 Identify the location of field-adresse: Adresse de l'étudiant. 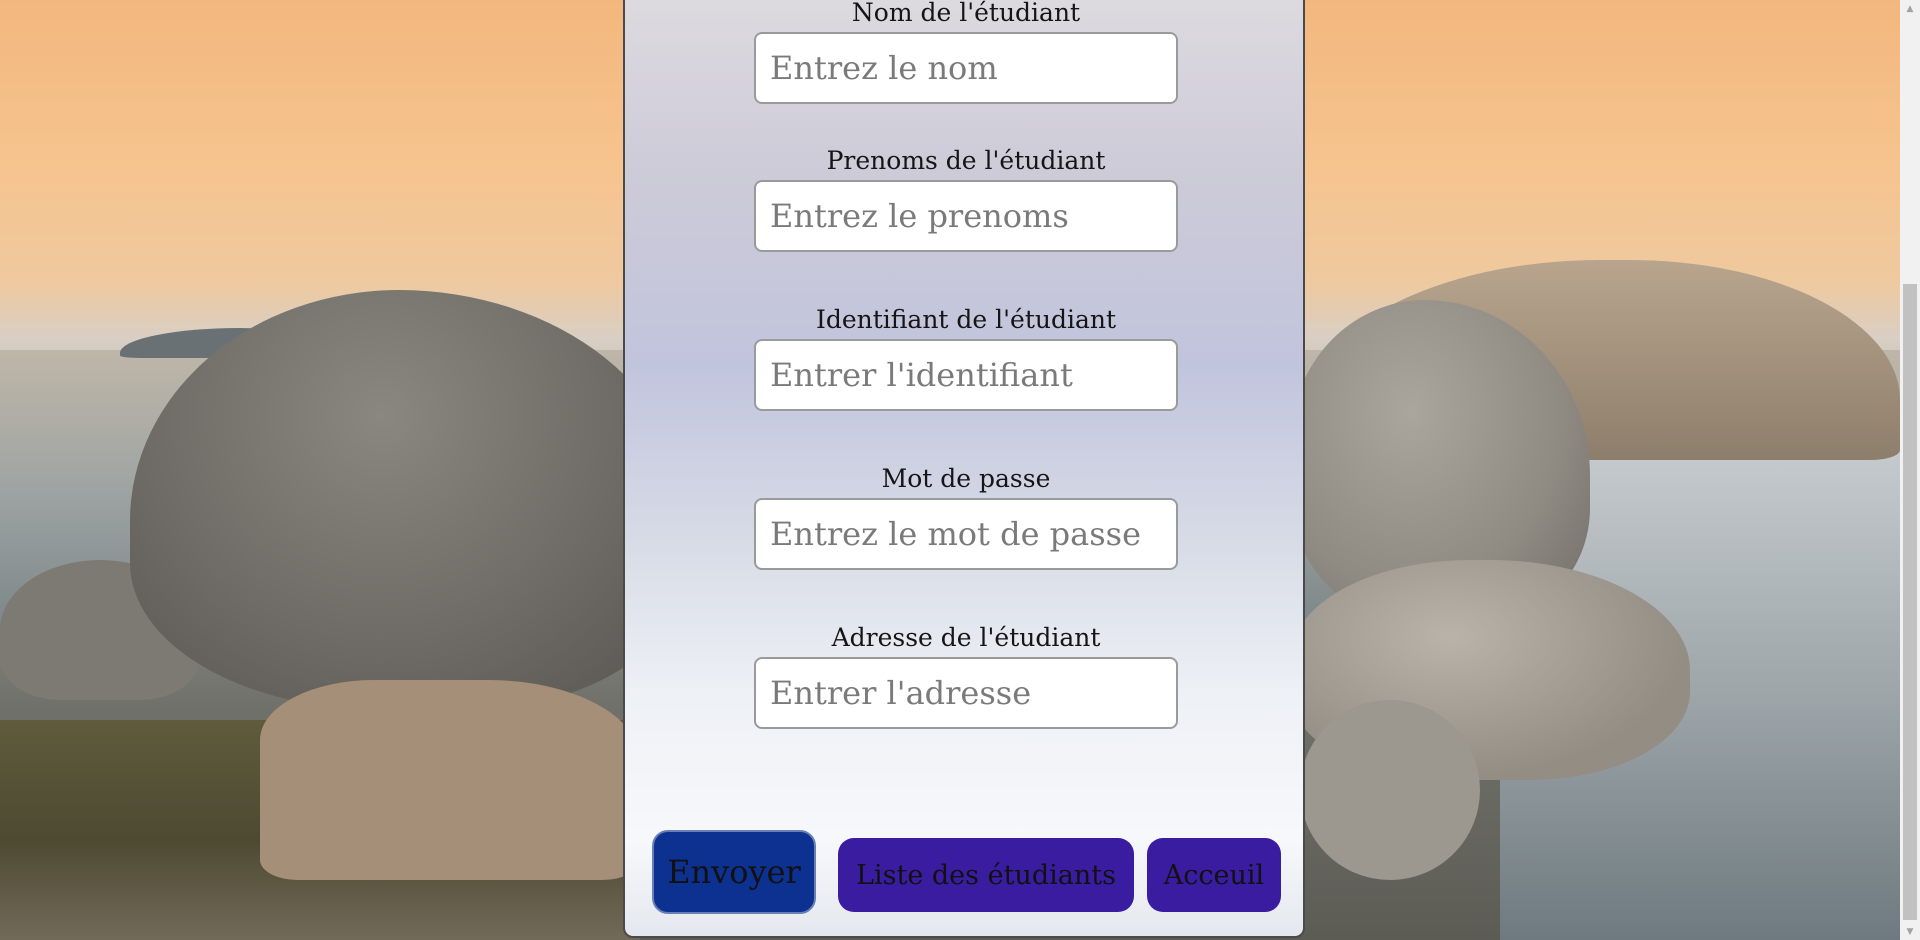
(966, 676).